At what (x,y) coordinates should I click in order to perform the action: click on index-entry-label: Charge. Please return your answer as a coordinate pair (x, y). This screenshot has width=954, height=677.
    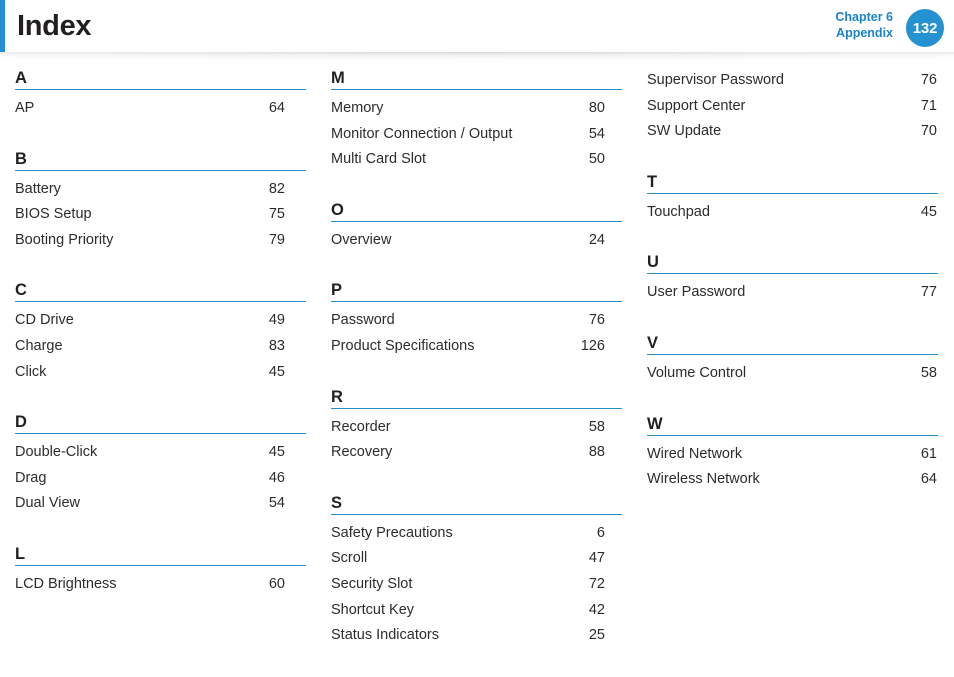
    Looking at the image, I should click on (39, 345).